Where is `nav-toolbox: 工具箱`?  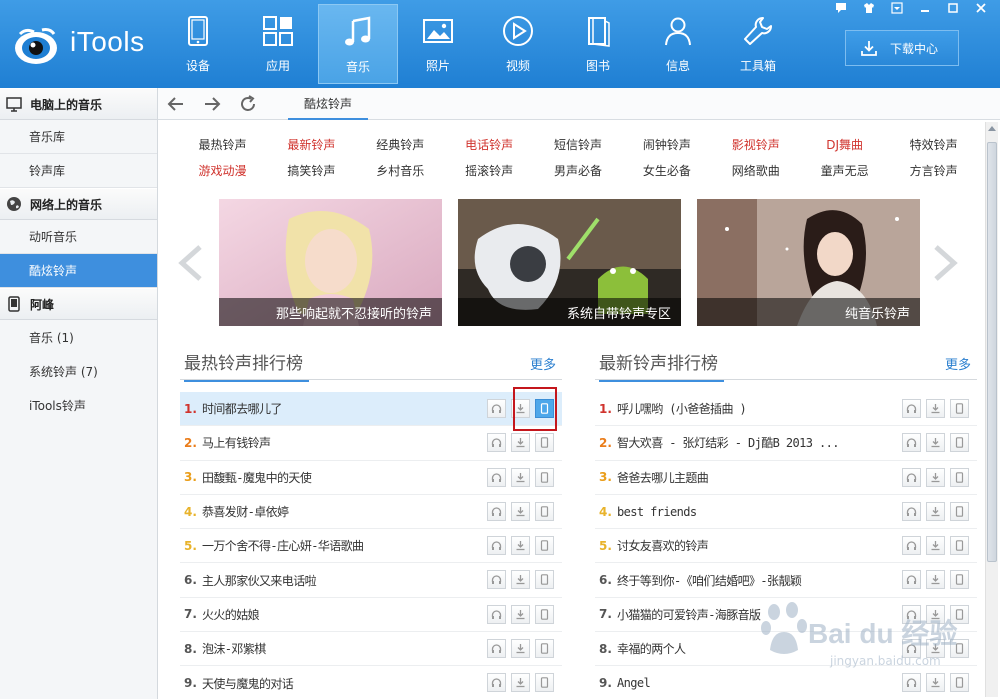
nav-toolbox: 工具箱 is located at coordinates (758, 44).